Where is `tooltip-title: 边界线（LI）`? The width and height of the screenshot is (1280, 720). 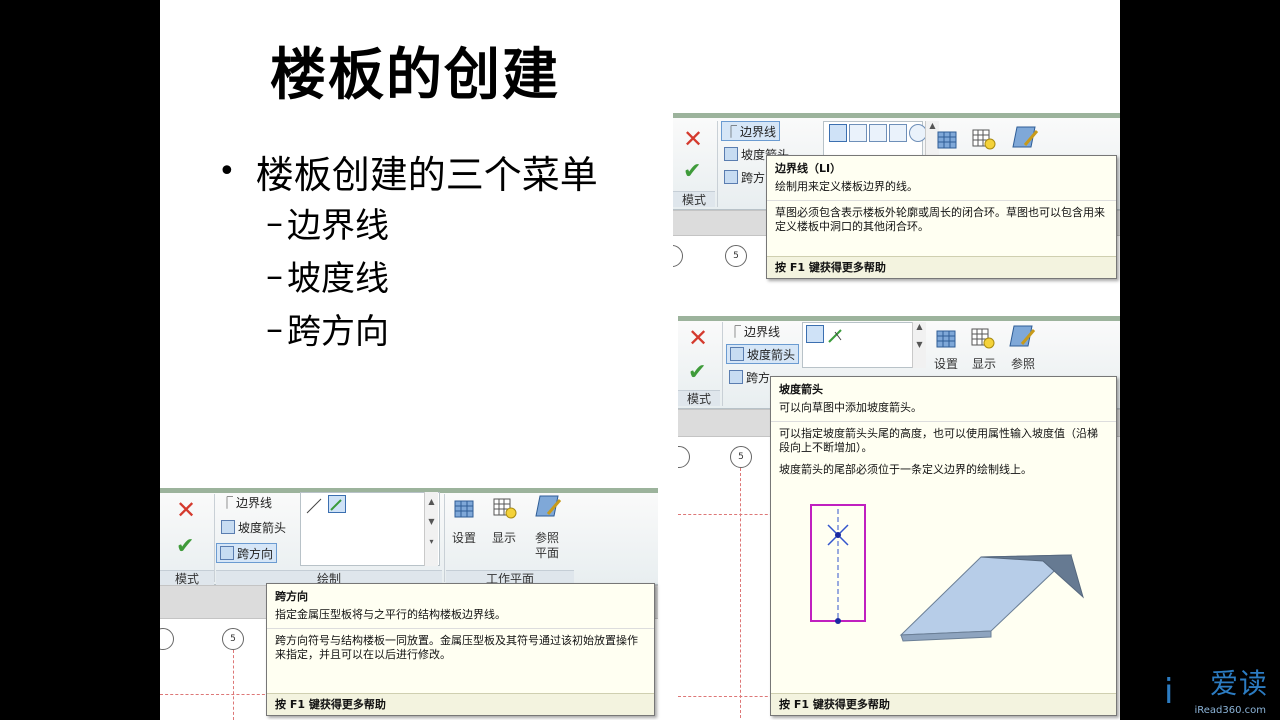 tooltip-title: 边界线（LI） is located at coordinates (808, 168).